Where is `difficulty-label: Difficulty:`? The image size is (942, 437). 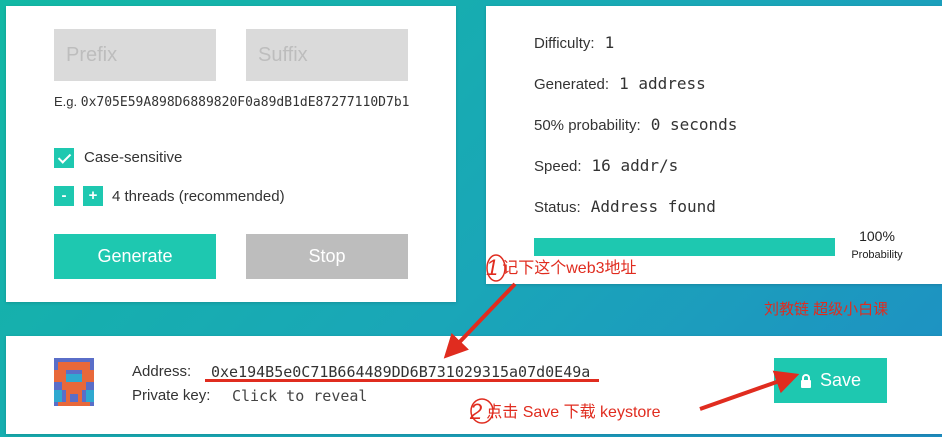
difficulty-label: Difficulty: is located at coordinates (564, 43).